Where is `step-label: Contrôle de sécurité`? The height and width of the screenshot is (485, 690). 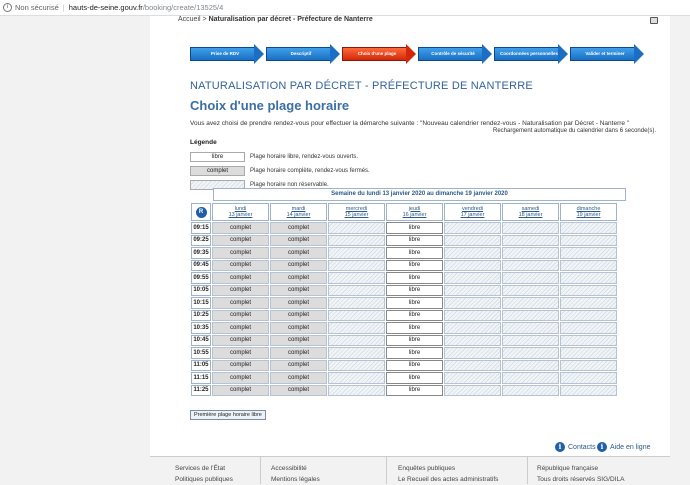
step-label: Contrôle de sécurité is located at coordinates (453, 53).